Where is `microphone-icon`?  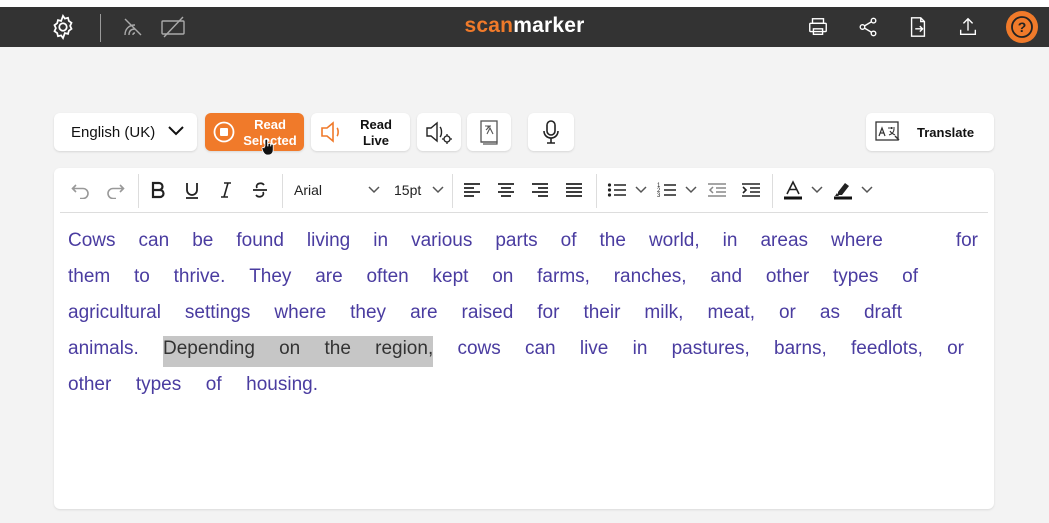 microphone-icon is located at coordinates (551, 132).